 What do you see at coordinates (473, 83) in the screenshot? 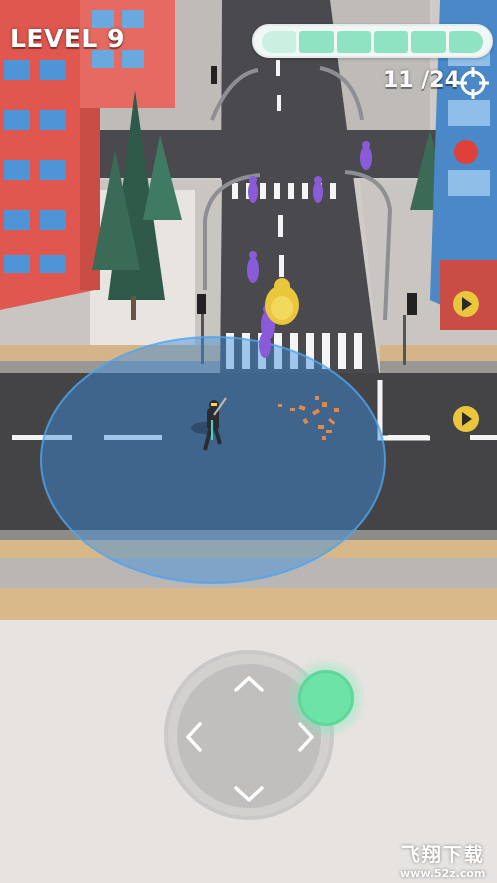
I see `crosshair-icon` at bounding box center [473, 83].